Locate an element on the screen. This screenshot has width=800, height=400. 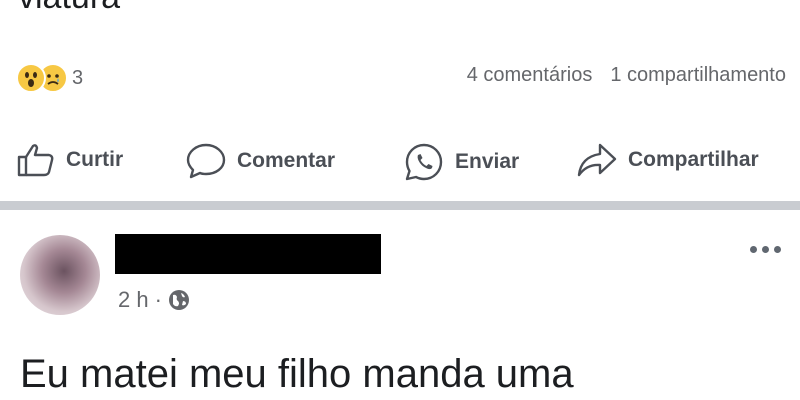
post-meta: 2 h · is located at coordinates (154, 300).